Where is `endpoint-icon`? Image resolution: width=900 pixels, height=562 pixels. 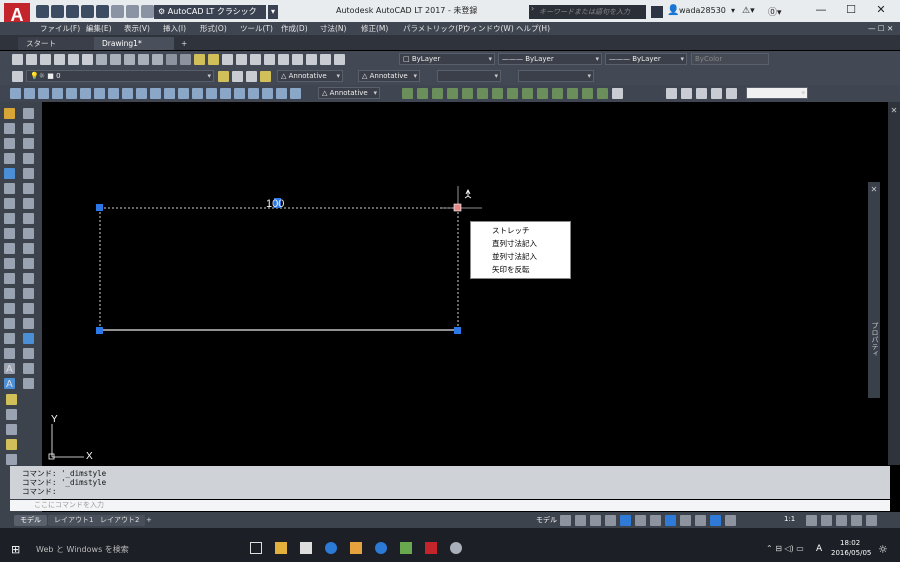
endpoint-icon is located at coordinates (422, 93).